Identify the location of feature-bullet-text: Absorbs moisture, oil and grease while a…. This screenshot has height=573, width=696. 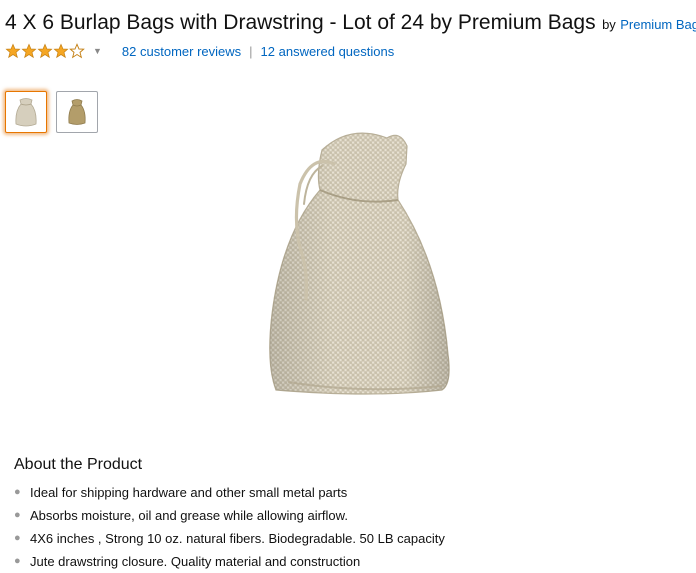
(189, 515).